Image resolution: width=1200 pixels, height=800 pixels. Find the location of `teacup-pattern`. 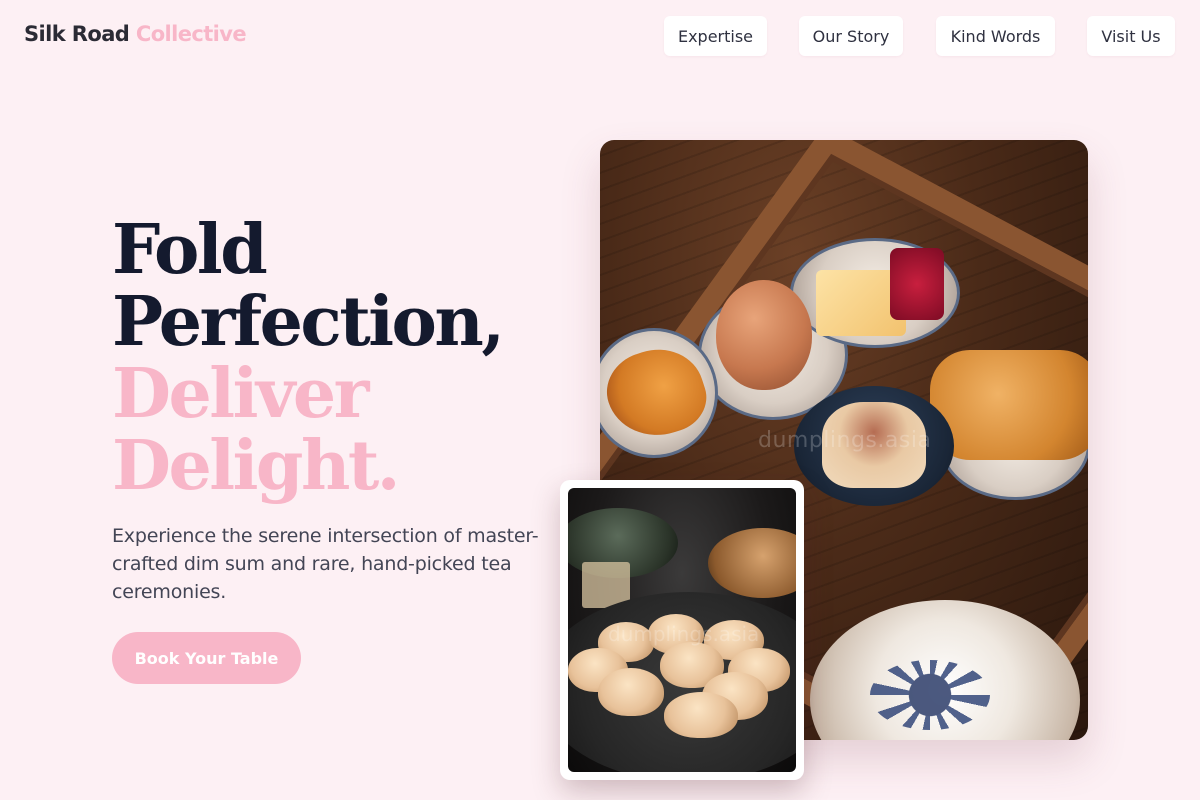

teacup-pattern is located at coordinates (930, 695).